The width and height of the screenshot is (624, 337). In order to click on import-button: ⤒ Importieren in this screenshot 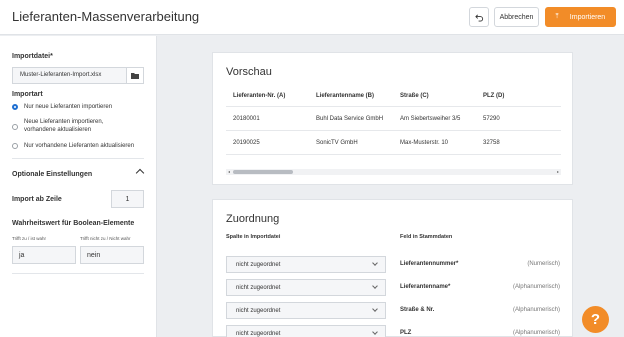, I will do `click(580, 17)`.